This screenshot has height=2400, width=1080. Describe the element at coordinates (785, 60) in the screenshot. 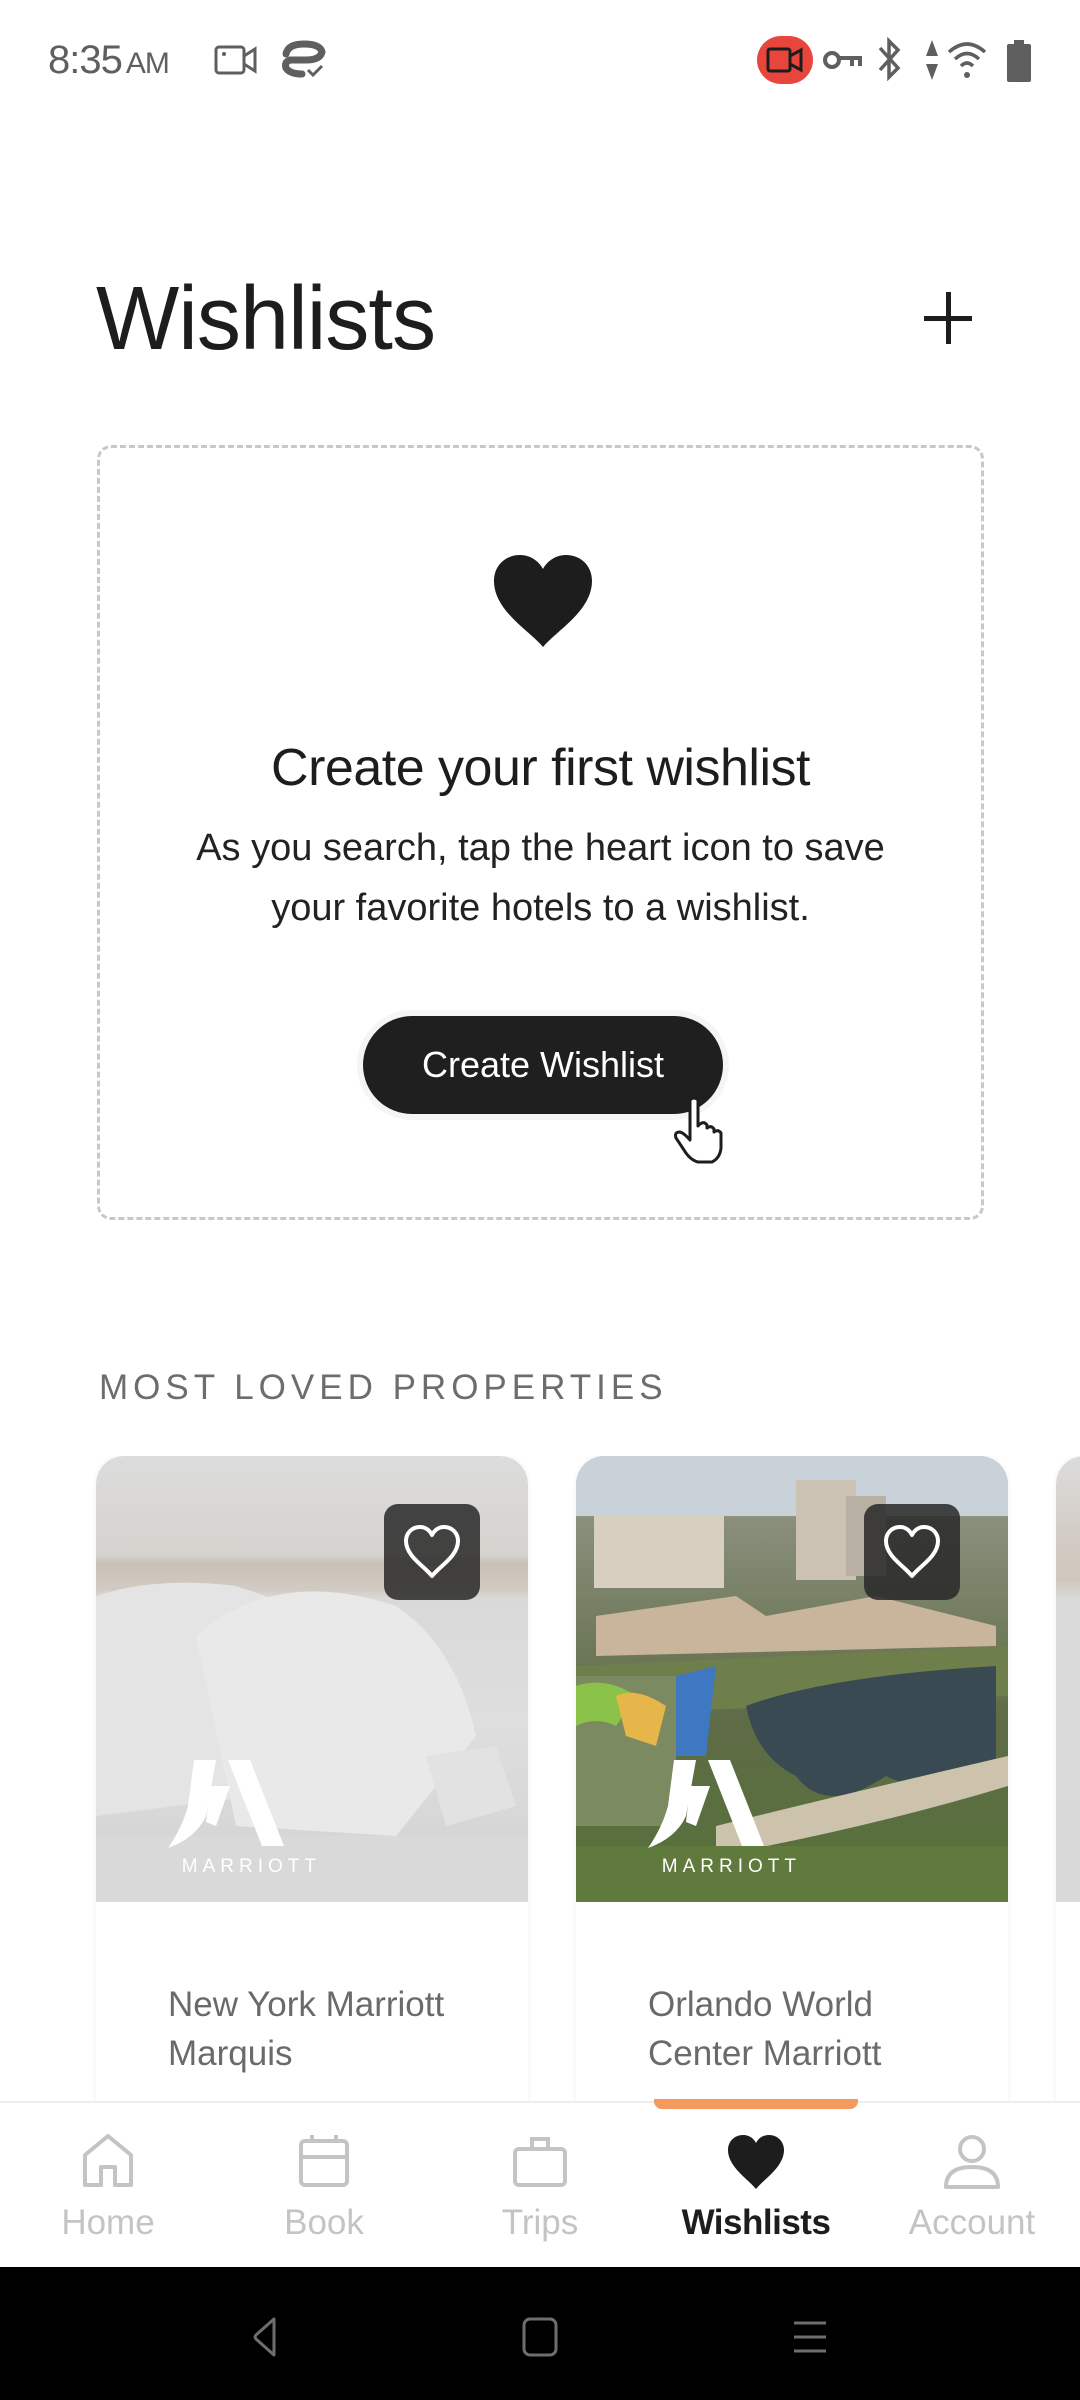

I see `recording-active-icon` at that location.